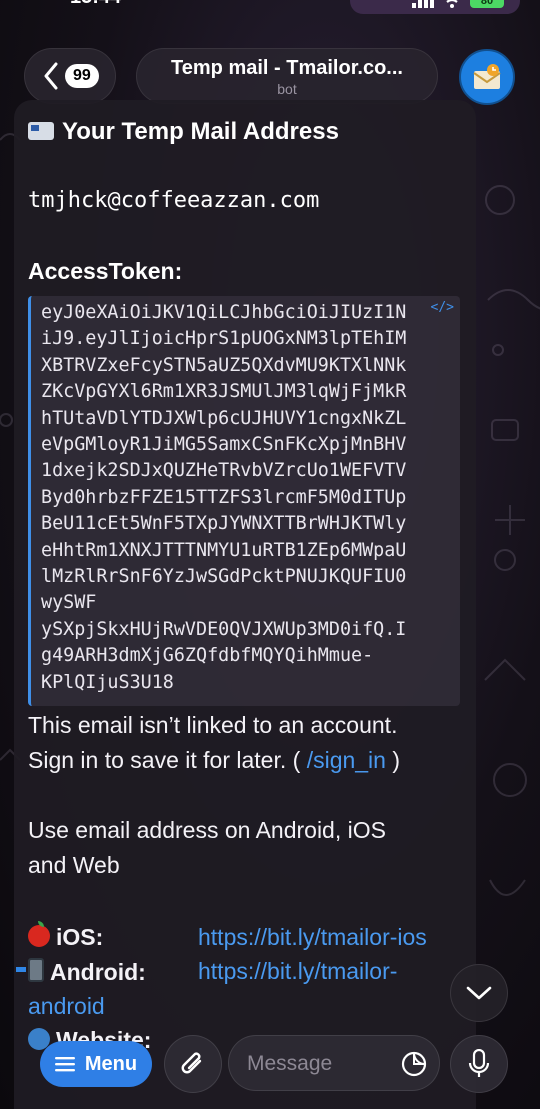 Image resolution: width=540 pixels, height=1109 pixels. Describe the element at coordinates (41, 131) in the screenshot. I see `envelope-icon` at that location.